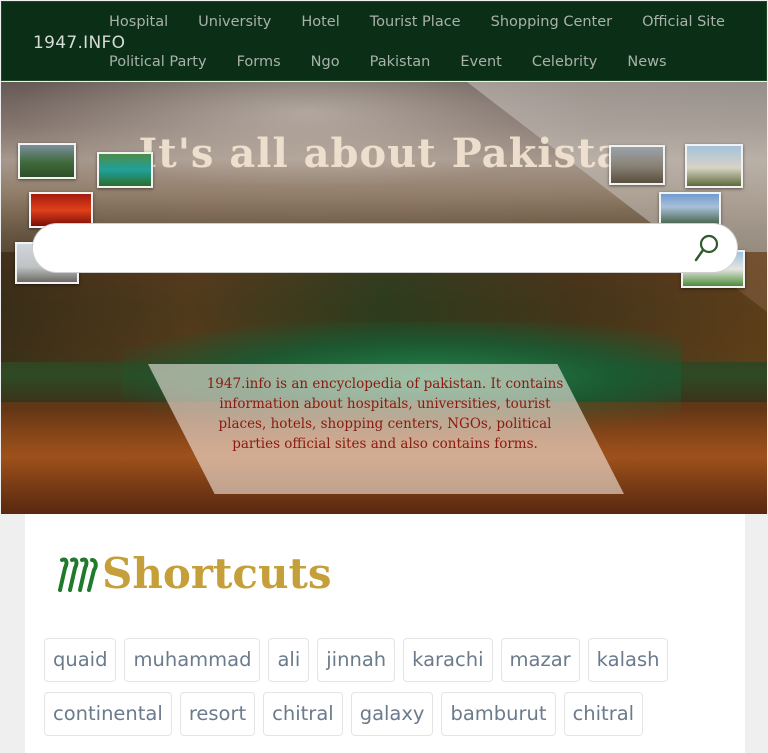 Image resolution: width=768 pixels, height=753 pixels. I want to click on nav-link-pakistan: Pakistan, so click(400, 62).